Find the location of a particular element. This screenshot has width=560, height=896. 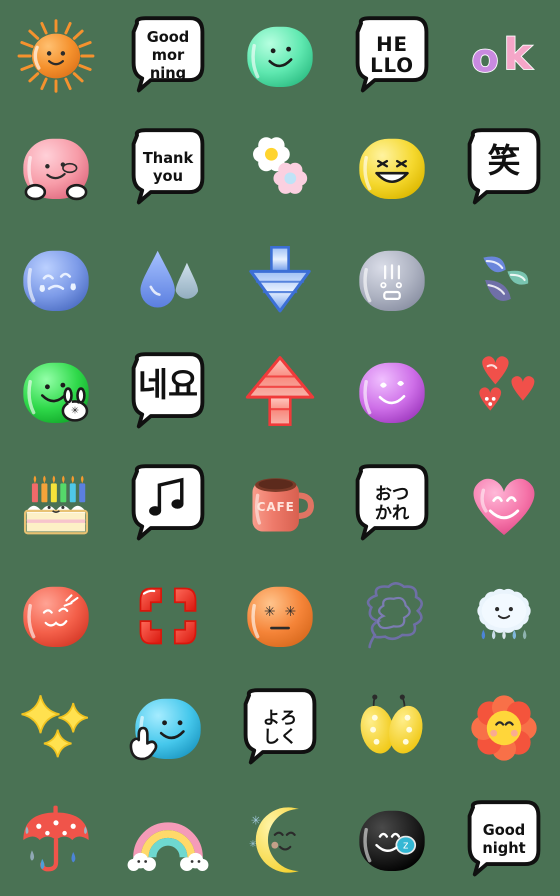

anger-mark is located at coordinates (168, 616).